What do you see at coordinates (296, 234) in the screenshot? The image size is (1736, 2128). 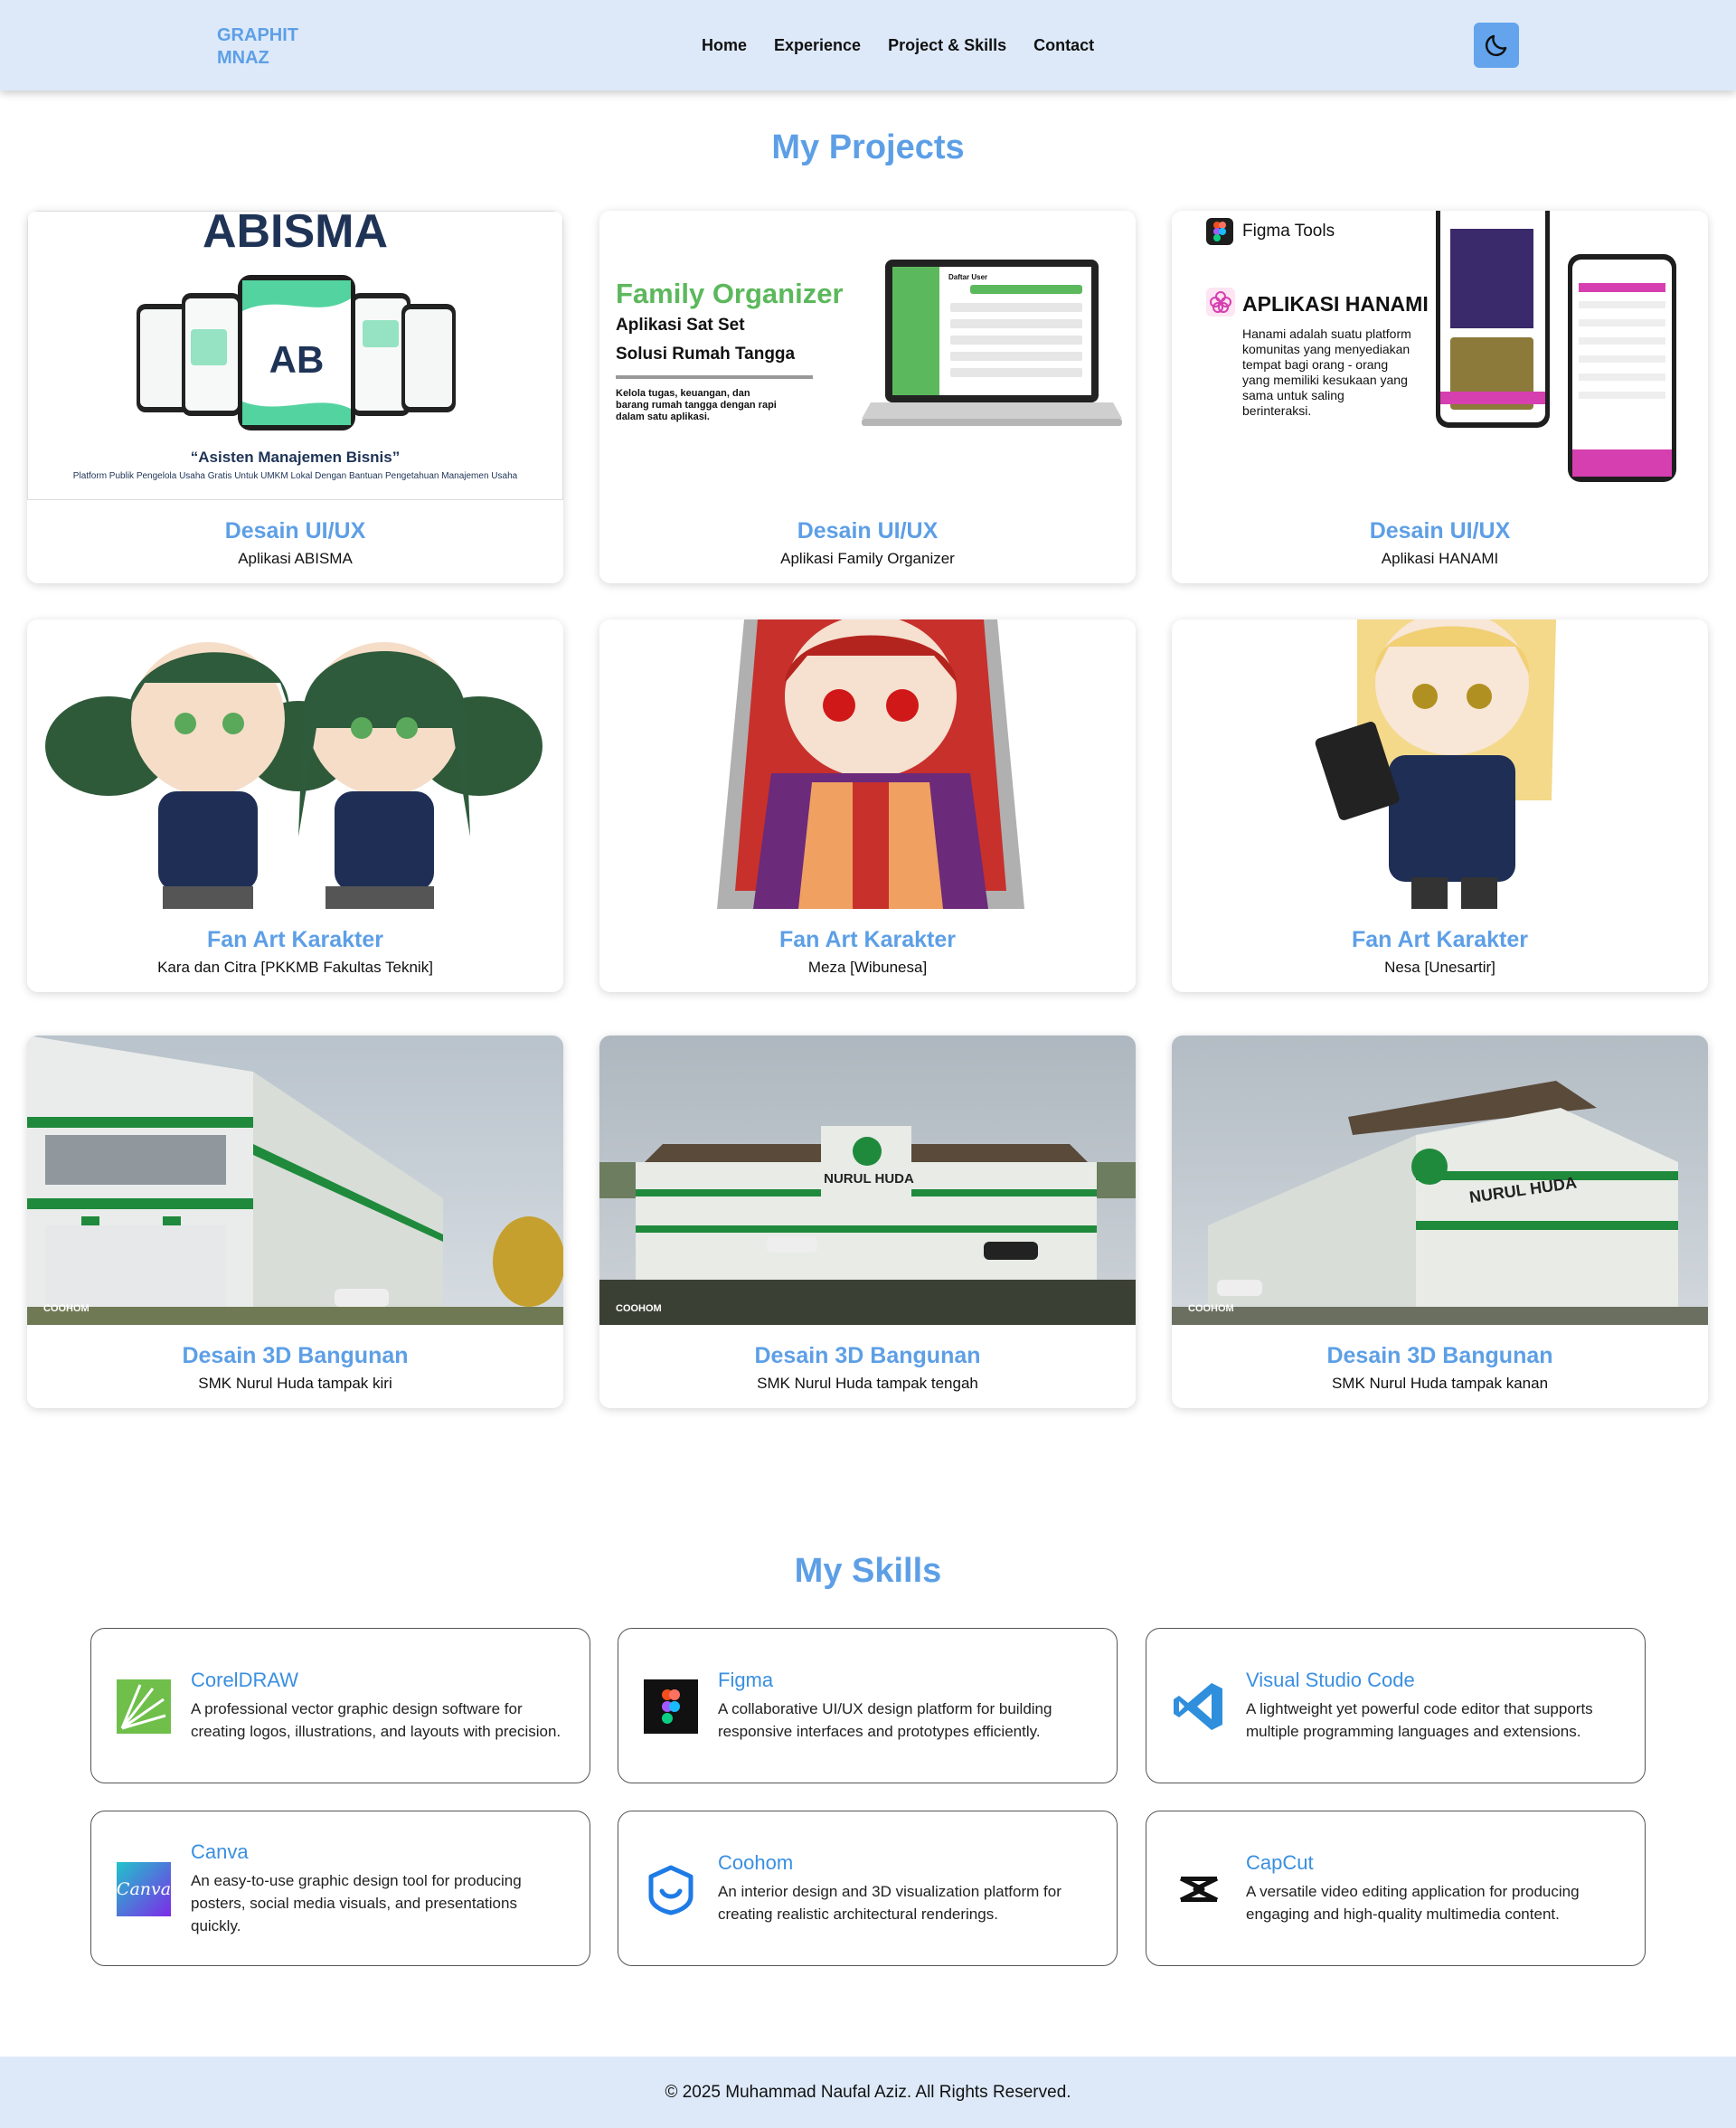 I see `thumb-heading: ABISMA` at bounding box center [296, 234].